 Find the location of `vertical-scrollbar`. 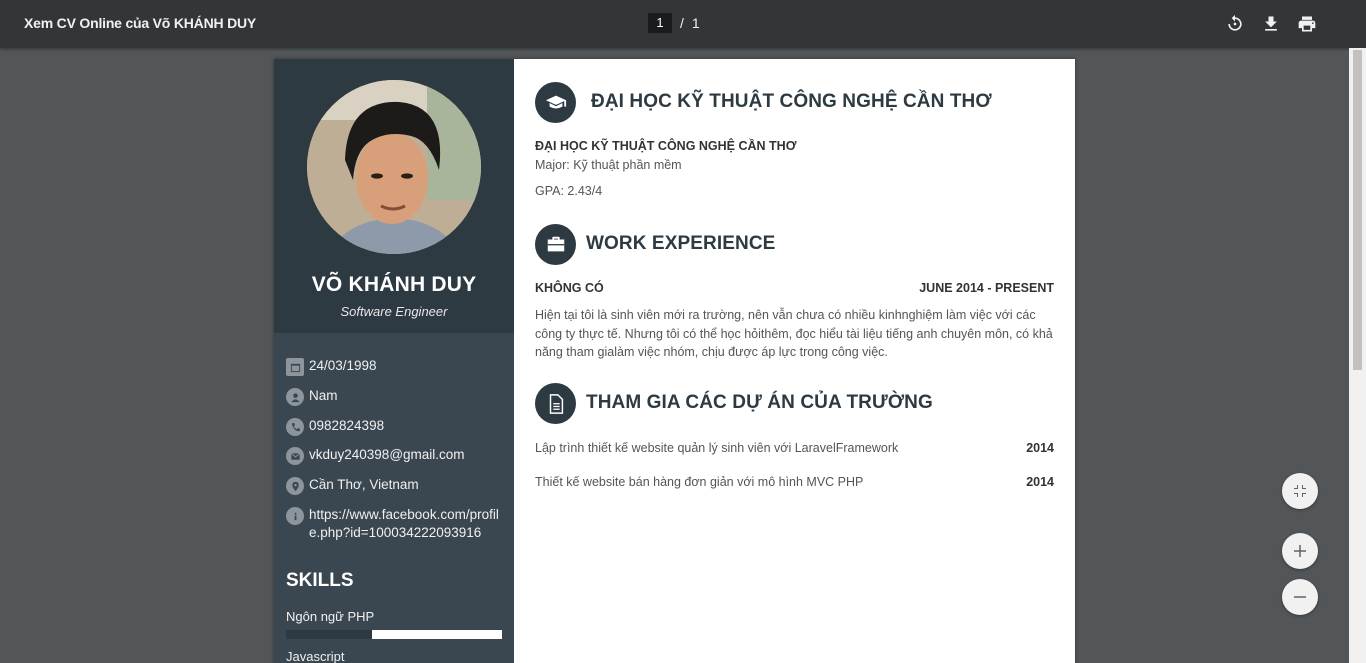

vertical-scrollbar is located at coordinates (1357, 355).